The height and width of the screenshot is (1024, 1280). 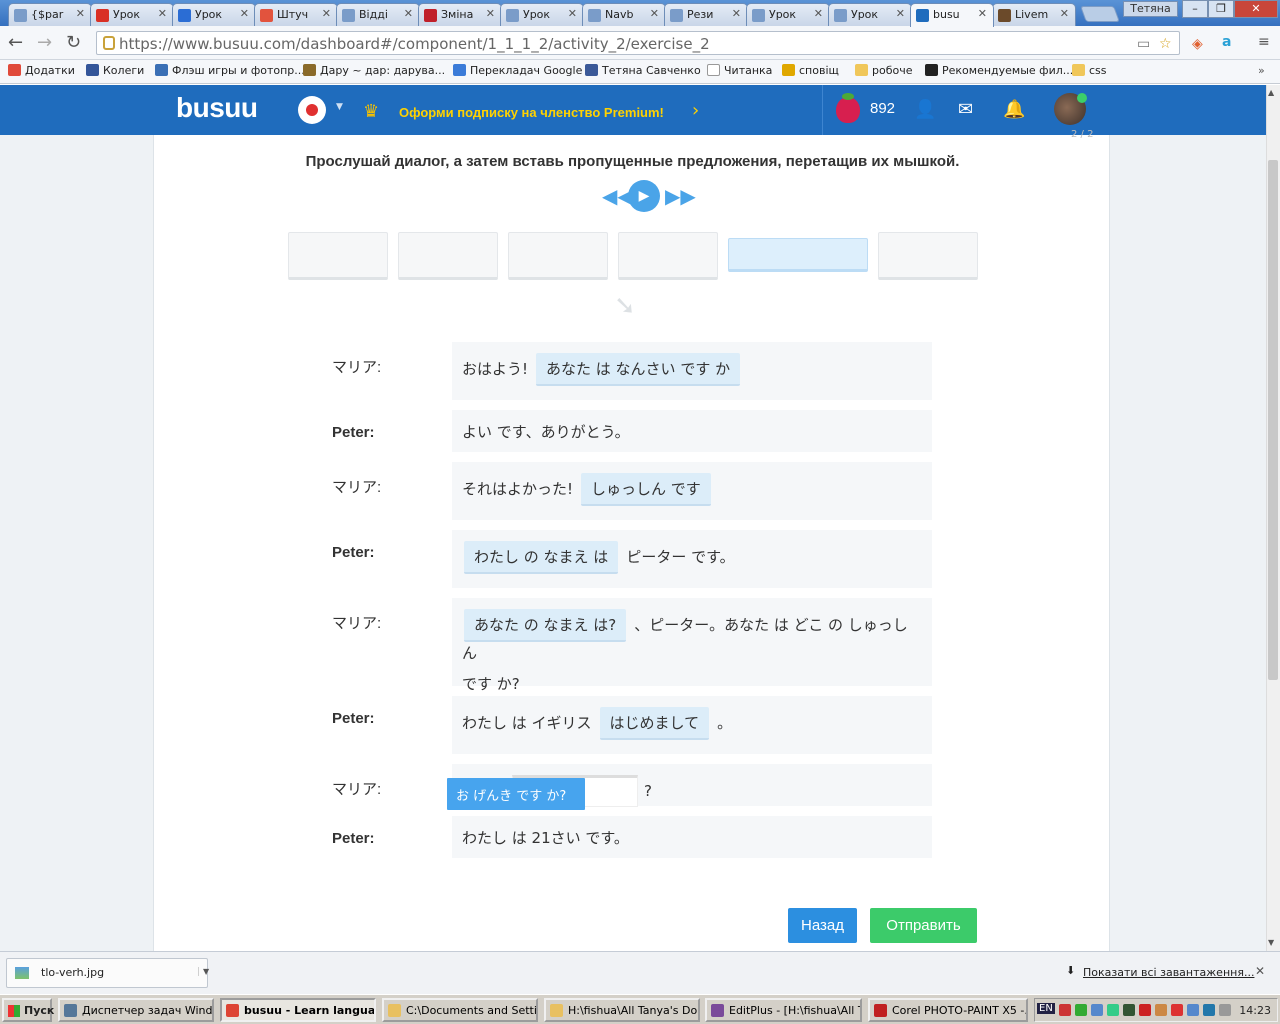 What do you see at coordinates (378, 14) in the screenshot?
I see `tab: Відді ✕` at bounding box center [378, 14].